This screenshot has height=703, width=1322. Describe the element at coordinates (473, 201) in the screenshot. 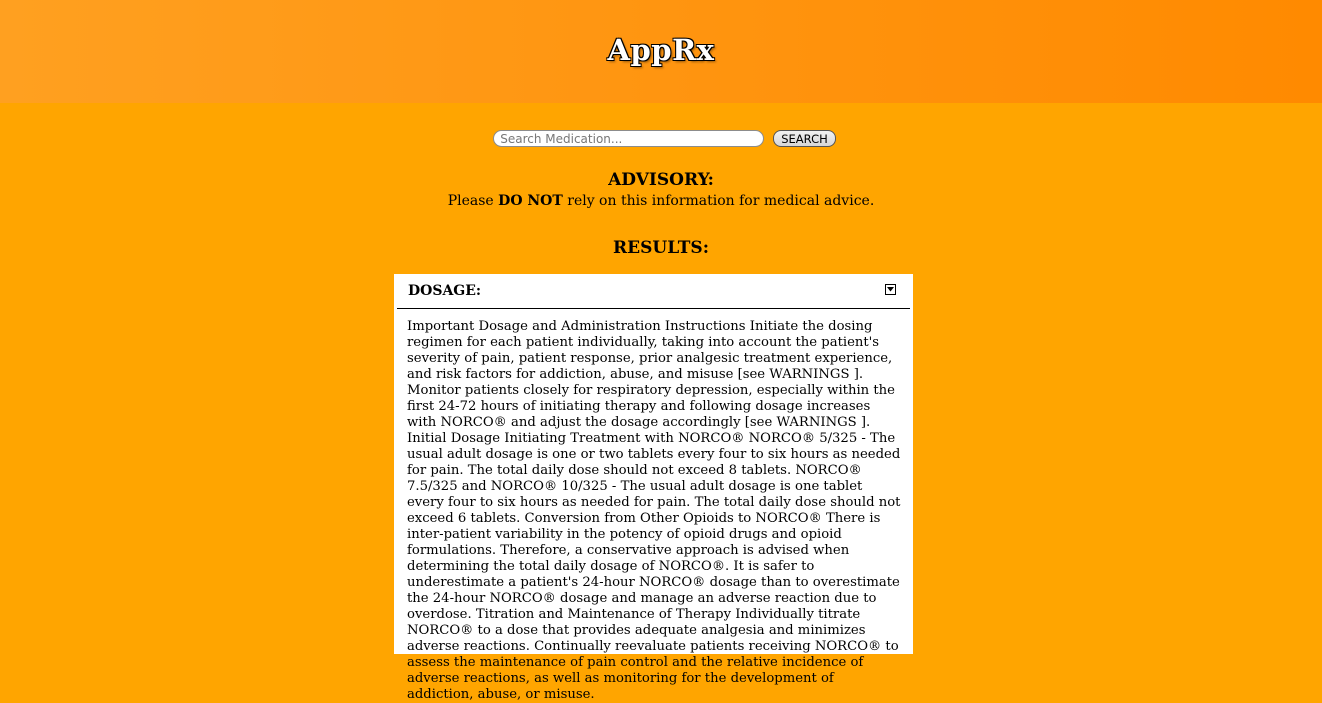

I see `advisory-text-before: Please` at that location.